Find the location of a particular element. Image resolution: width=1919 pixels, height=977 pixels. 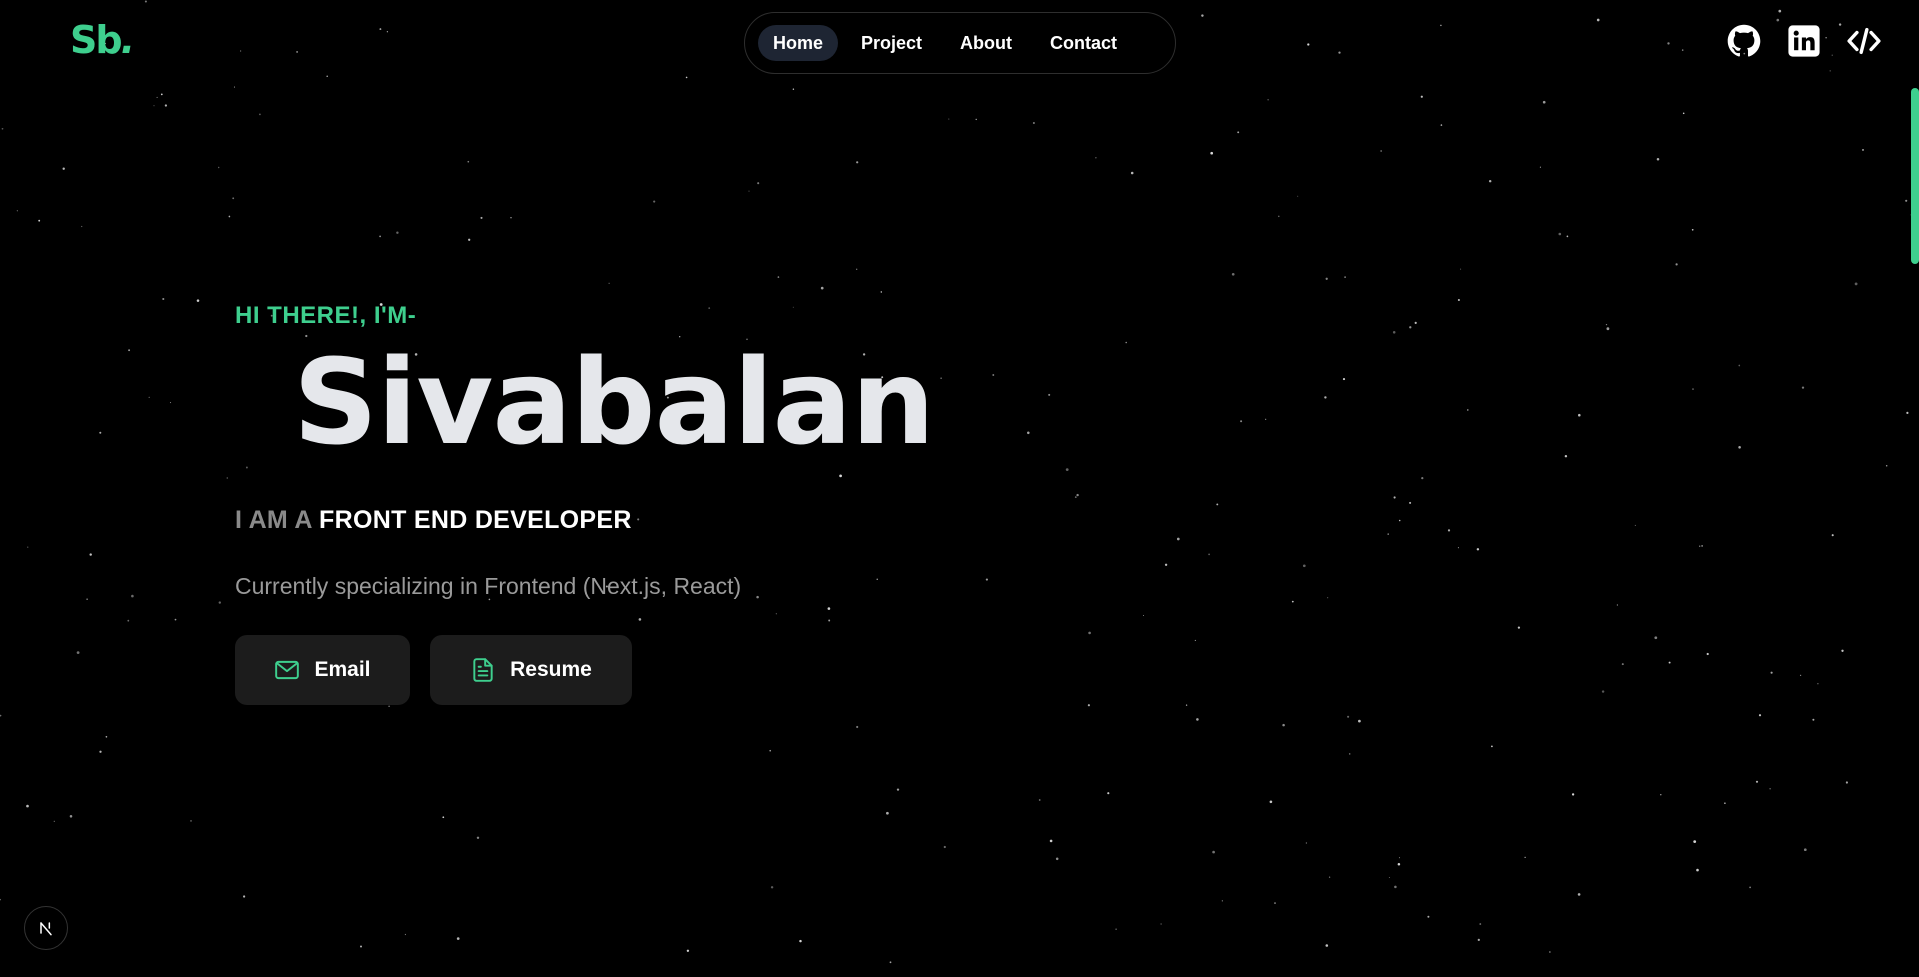

site-logo: Sb. is located at coordinates (102, 40).